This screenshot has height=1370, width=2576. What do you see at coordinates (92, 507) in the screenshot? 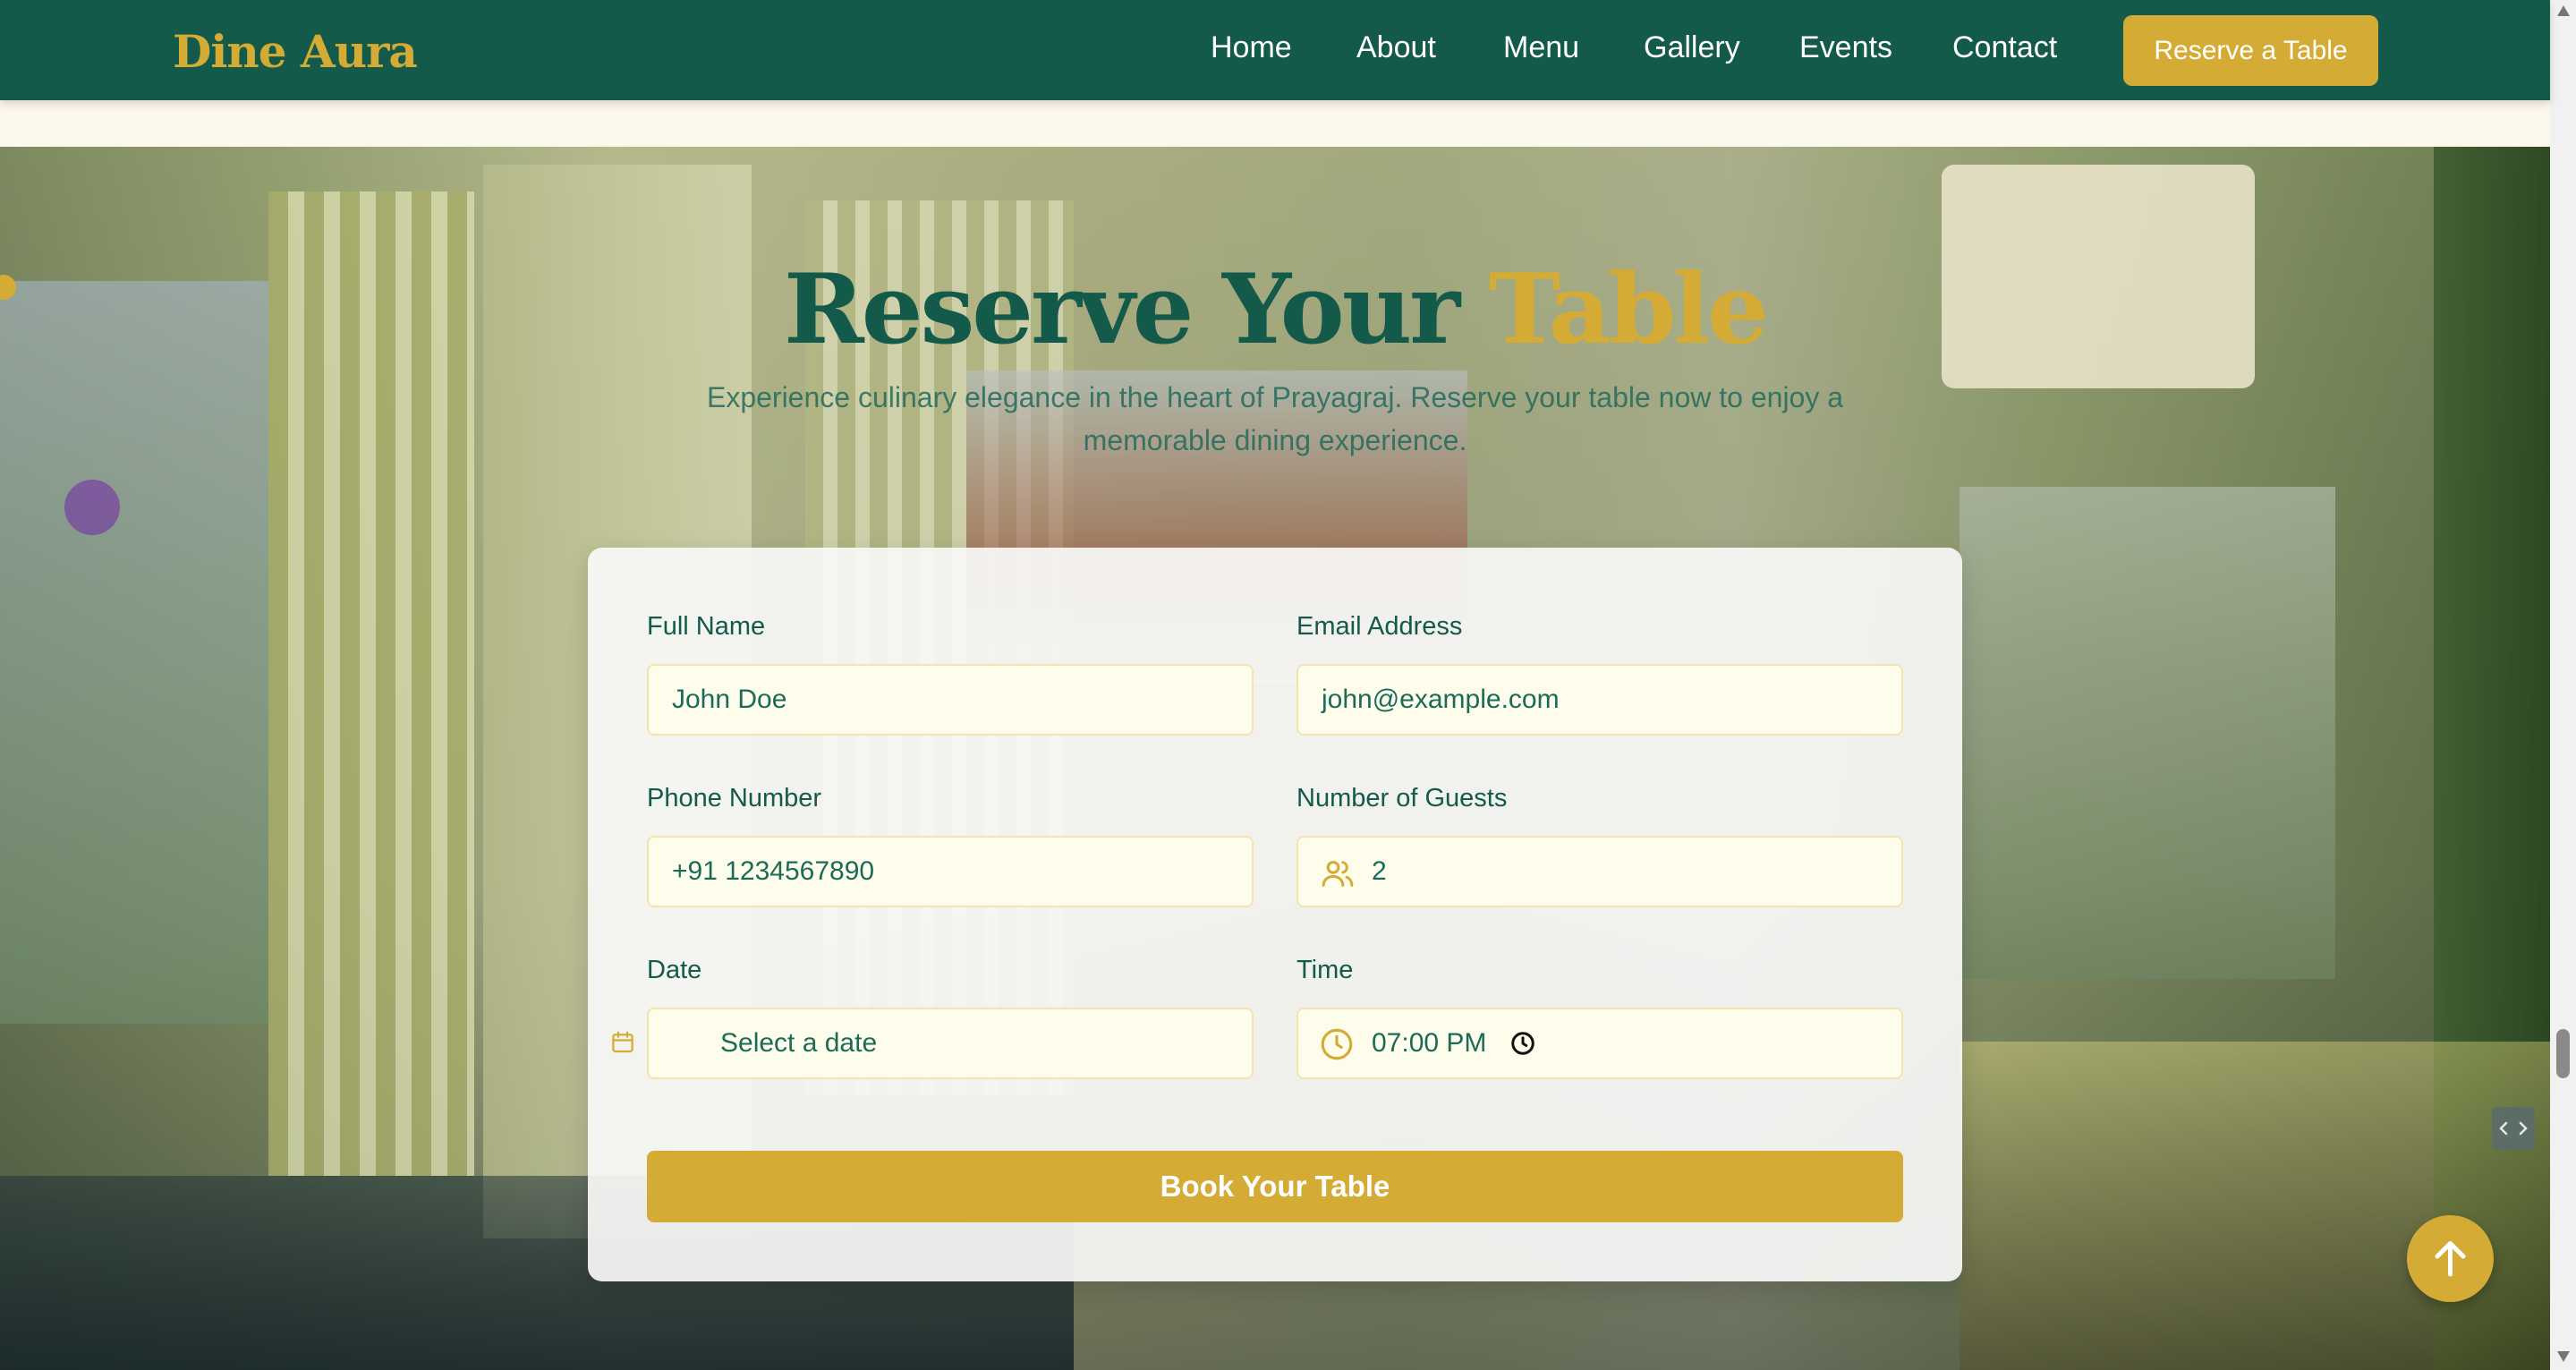
I see `decorative-dot-purple` at bounding box center [92, 507].